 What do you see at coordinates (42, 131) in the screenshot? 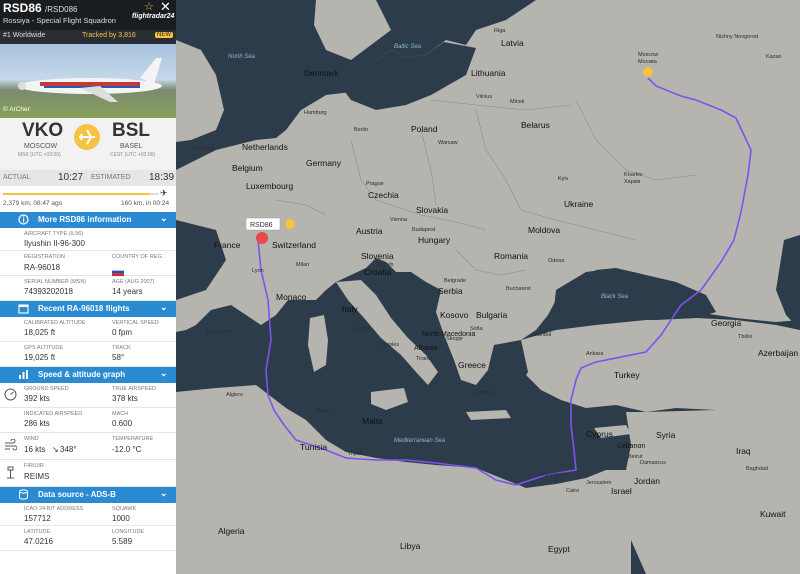
I see `origin-code: VKO` at bounding box center [42, 131].